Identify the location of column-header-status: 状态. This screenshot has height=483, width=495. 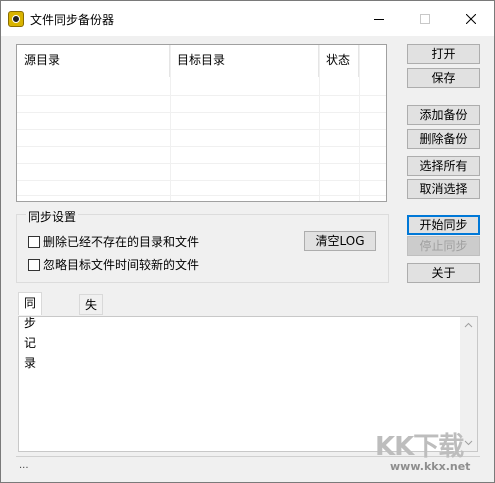
(339, 61).